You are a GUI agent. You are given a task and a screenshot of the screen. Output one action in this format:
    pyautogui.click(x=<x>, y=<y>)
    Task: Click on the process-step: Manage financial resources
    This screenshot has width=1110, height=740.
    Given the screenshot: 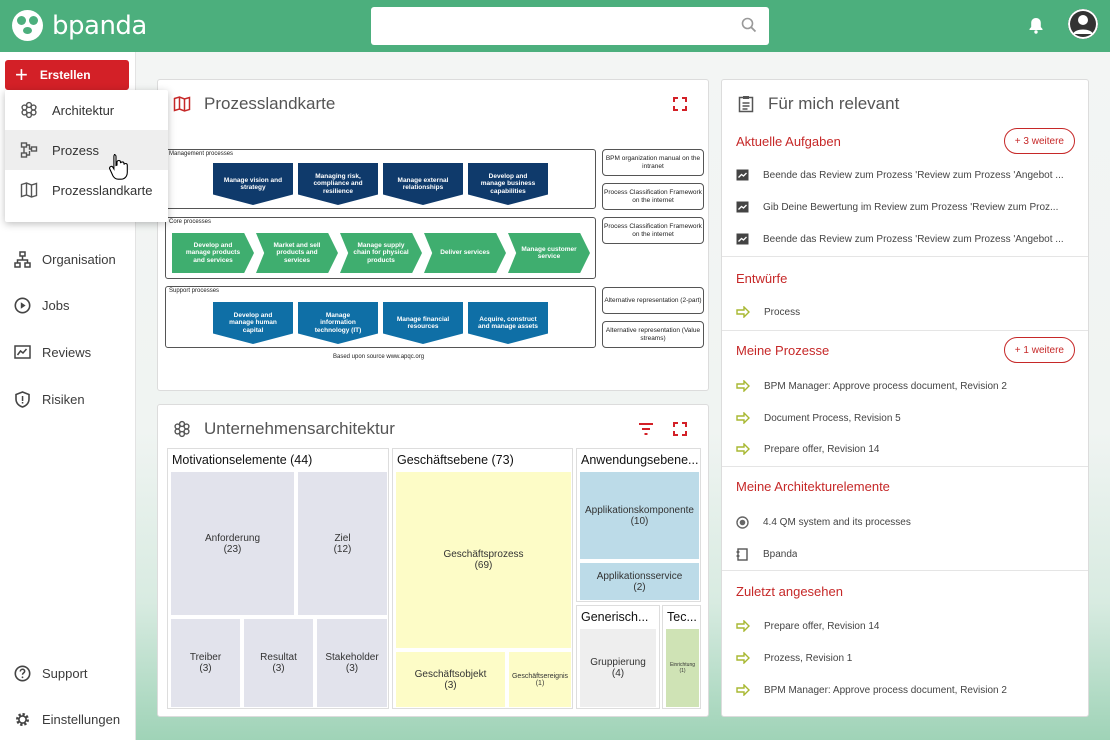 What is the action you would take?
    pyautogui.click(x=423, y=323)
    